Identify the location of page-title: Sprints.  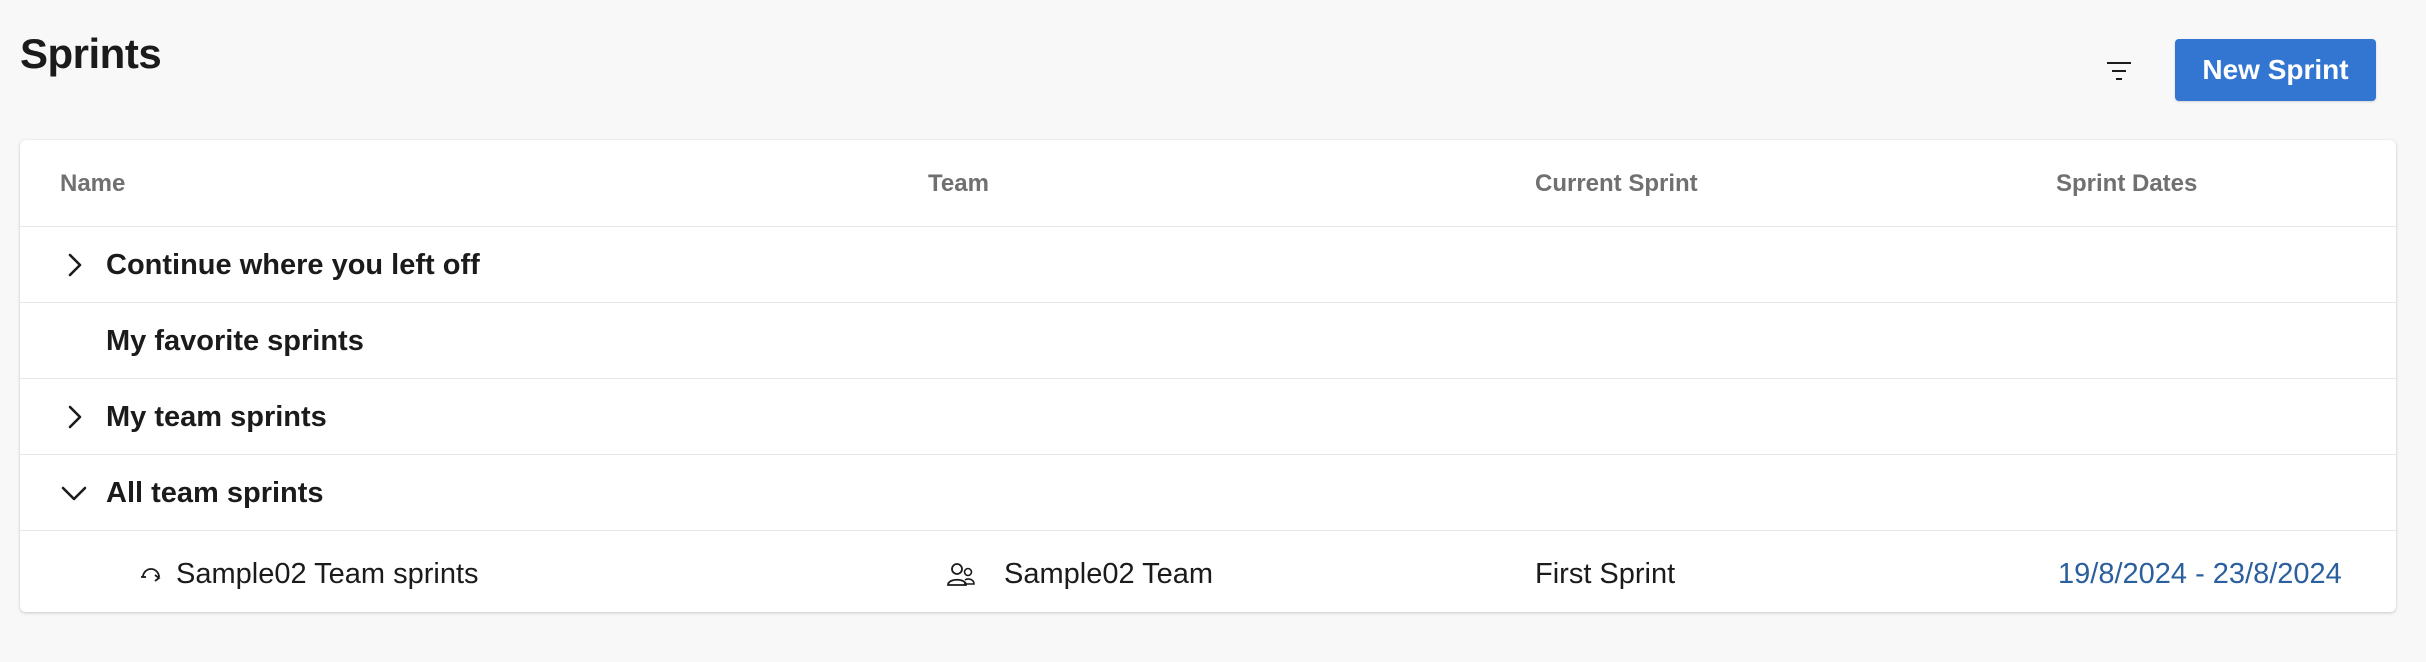
(91, 53).